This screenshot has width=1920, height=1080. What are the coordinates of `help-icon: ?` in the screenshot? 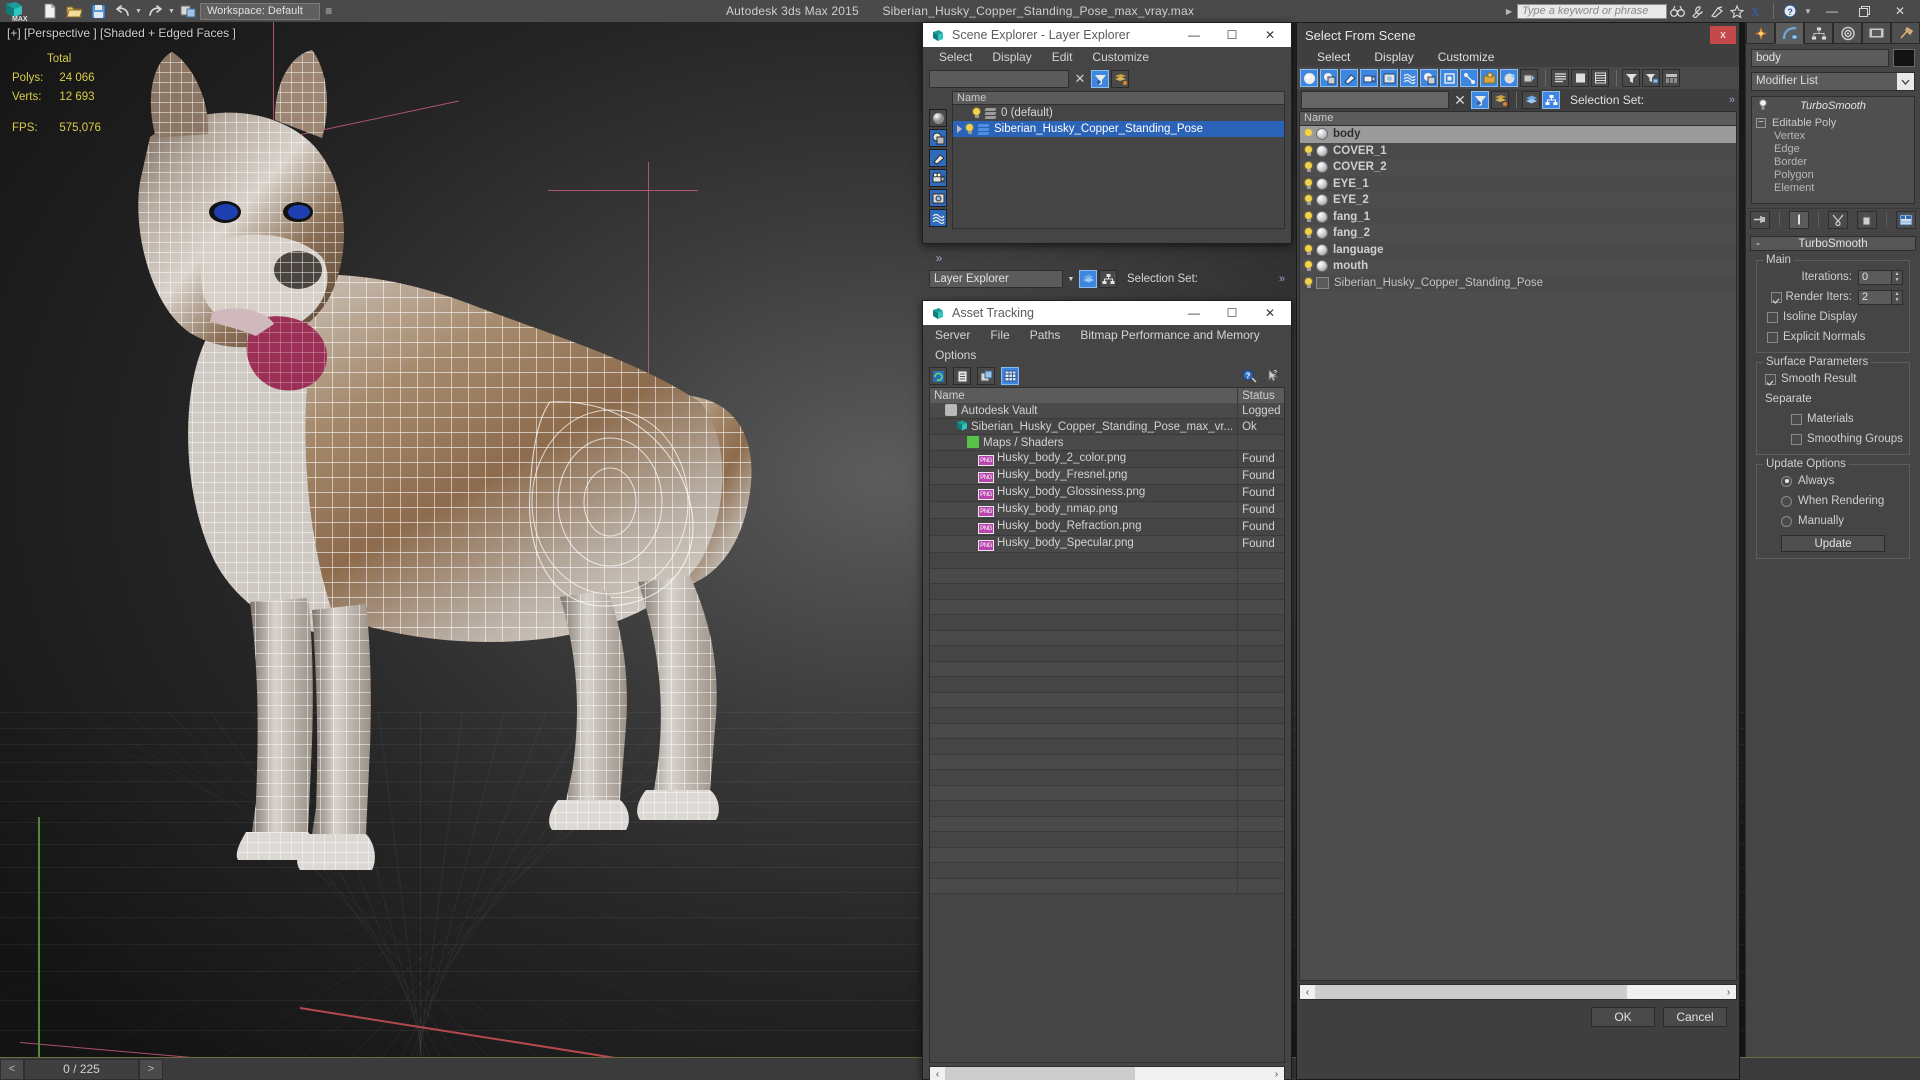 It's located at (1790, 11).